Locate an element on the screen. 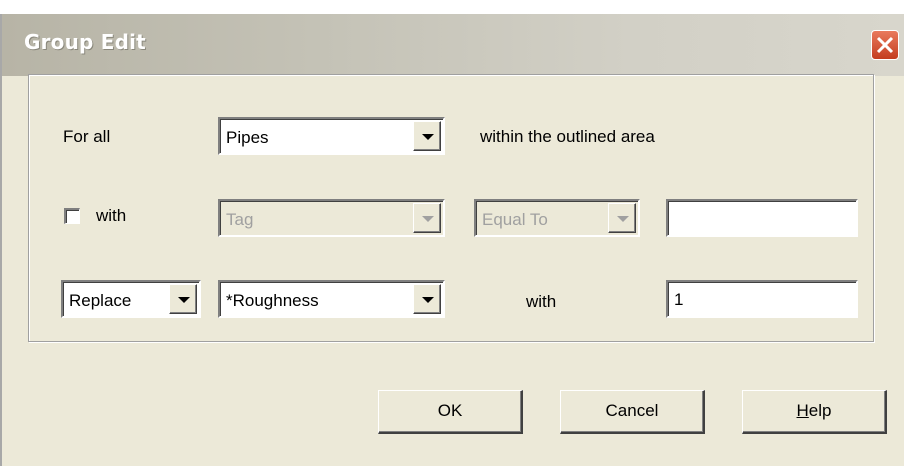 Image resolution: width=904 pixels, height=466 pixels. filter-value-input is located at coordinates (762, 218).